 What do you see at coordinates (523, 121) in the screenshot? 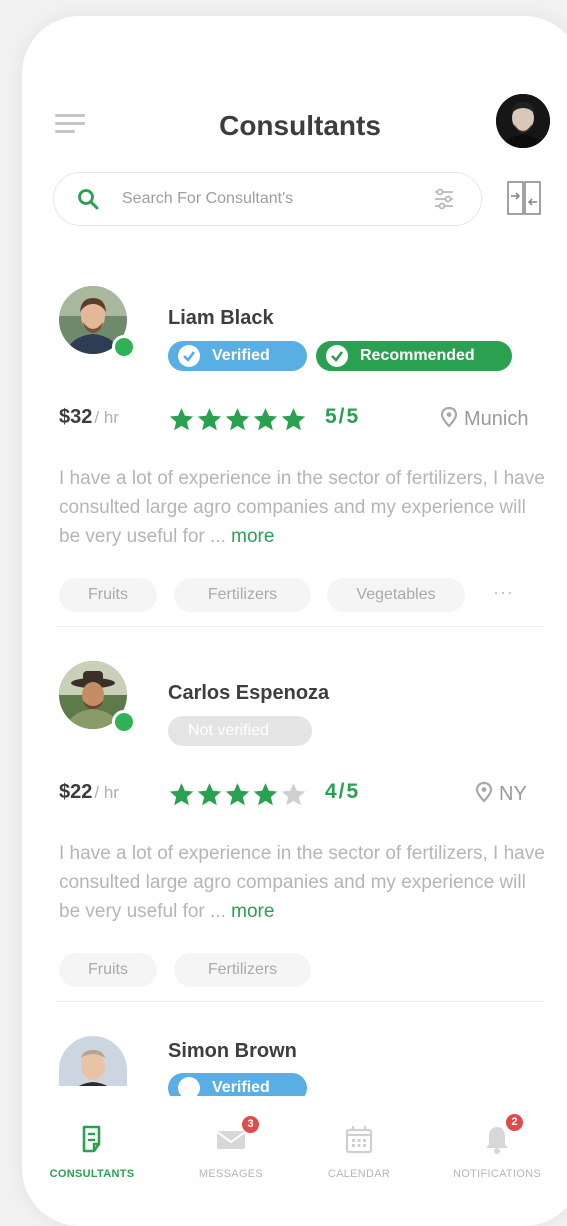
I see `user-avatar` at bounding box center [523, 121].